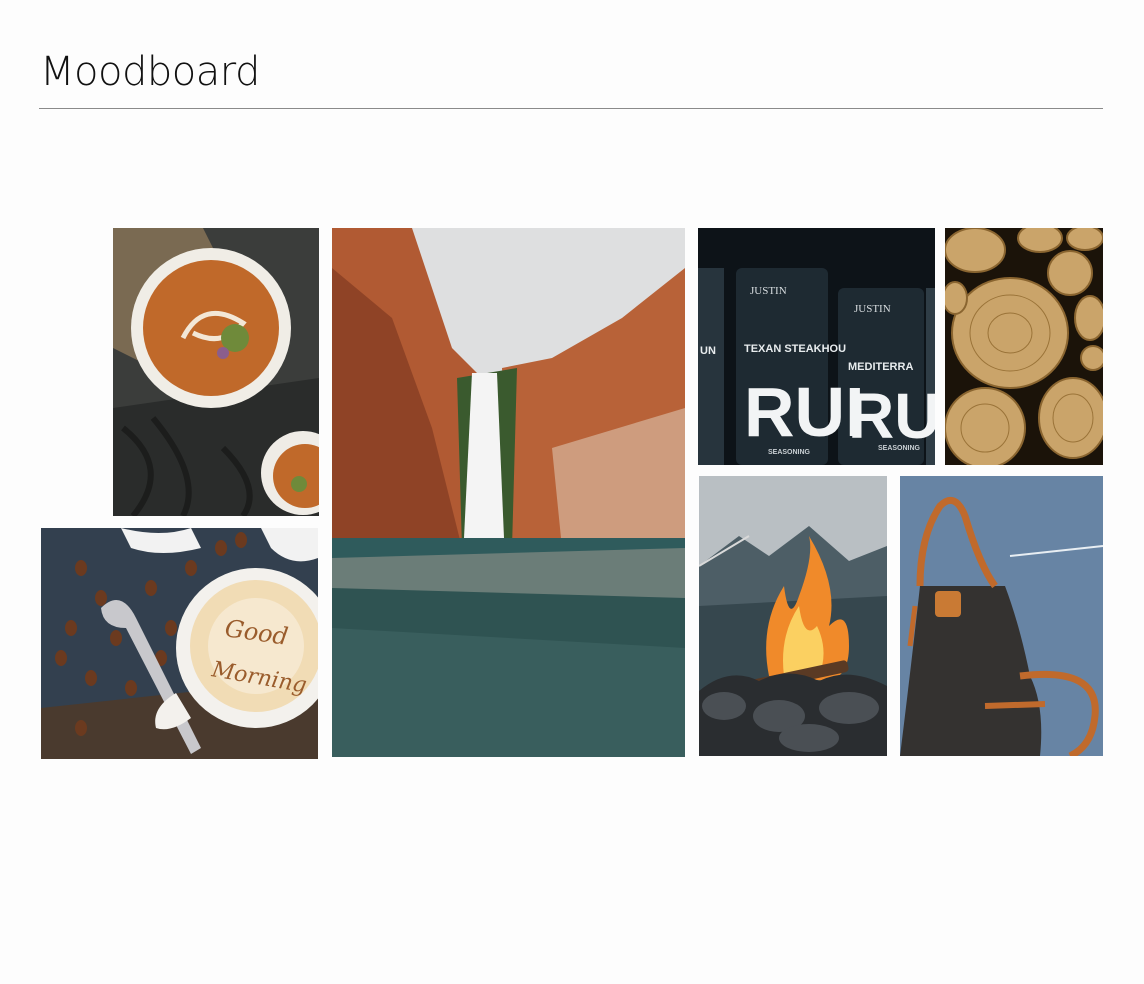 The image size is (1144, 984). Describe the element at coordinates (891, 416) in the screenshot. I see `tin-rub-2: RUI` at that location.